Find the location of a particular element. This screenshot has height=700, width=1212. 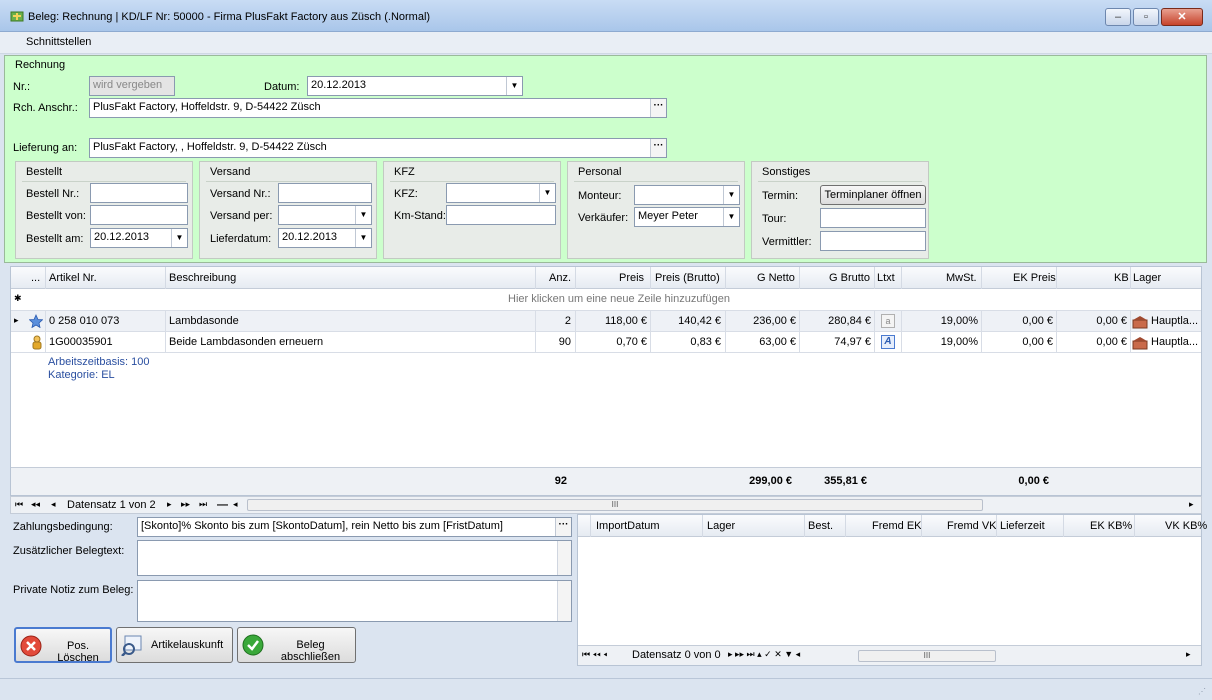

row-indicator: ▸ is located at coordinates (16, 320).